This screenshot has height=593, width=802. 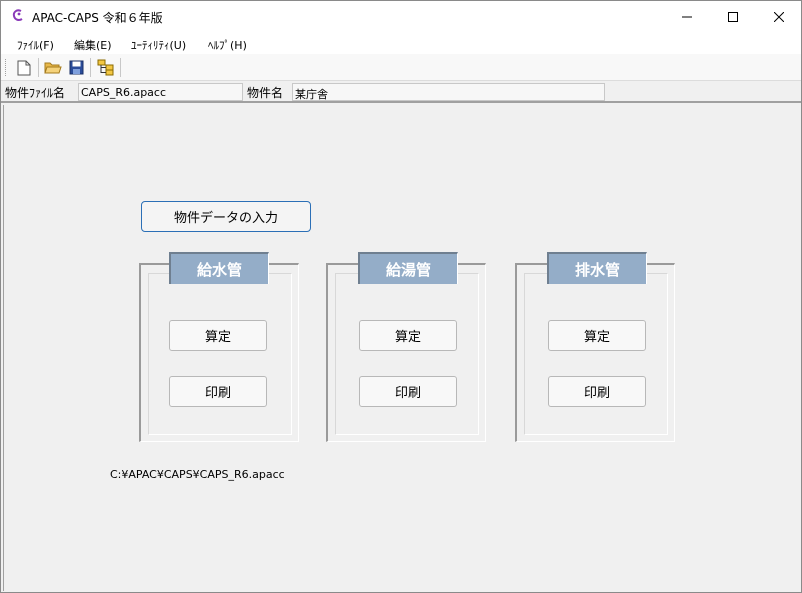 I want to click on toolbar, so click(x=401, y=67).